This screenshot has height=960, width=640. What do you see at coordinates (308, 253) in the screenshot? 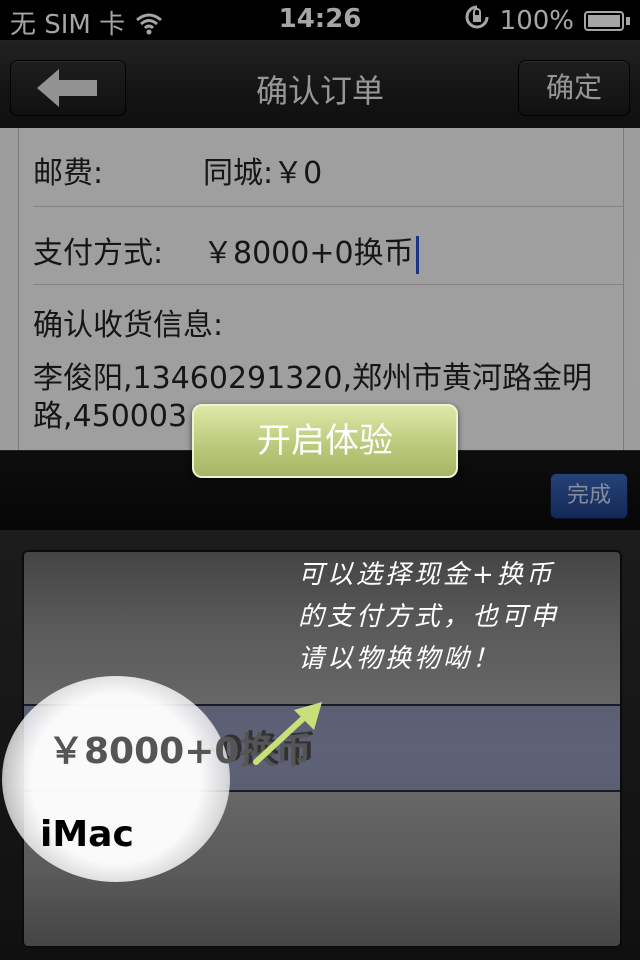
I see `payment-value: ￥8000+0换币` at bounding box center [308, 253].